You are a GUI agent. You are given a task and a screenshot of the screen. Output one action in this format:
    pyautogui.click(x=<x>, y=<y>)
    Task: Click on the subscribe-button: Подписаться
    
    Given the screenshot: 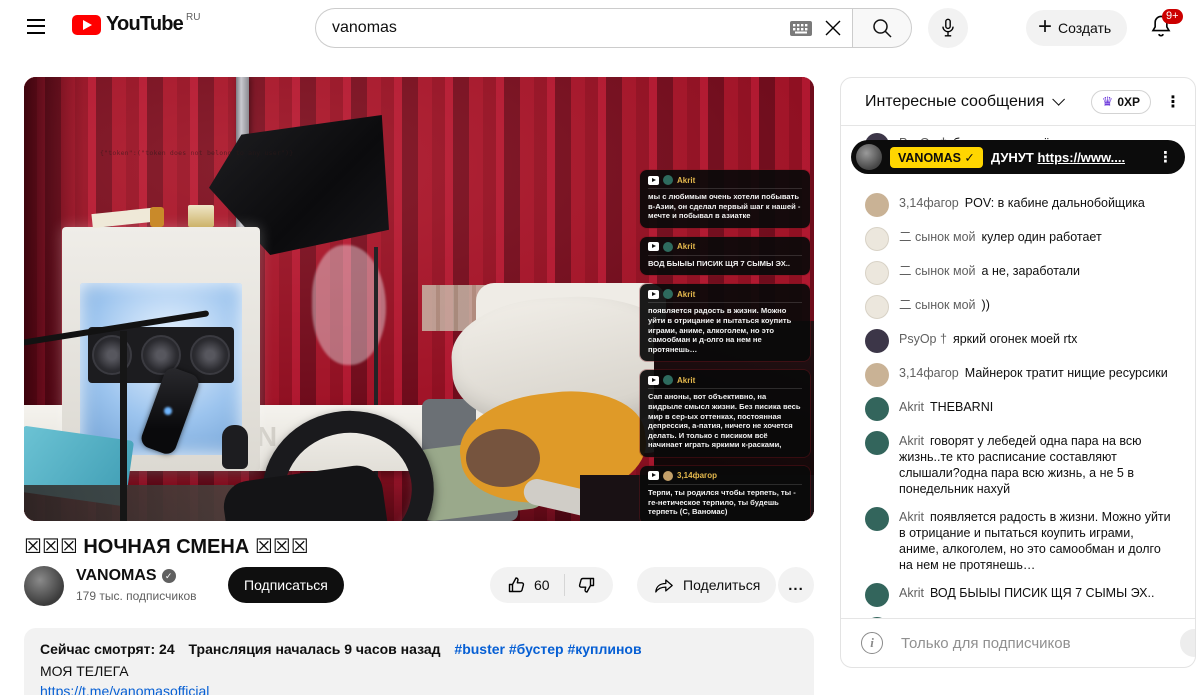 What is the action you would take?
    pyautogui.click(x=286, y=585)
    